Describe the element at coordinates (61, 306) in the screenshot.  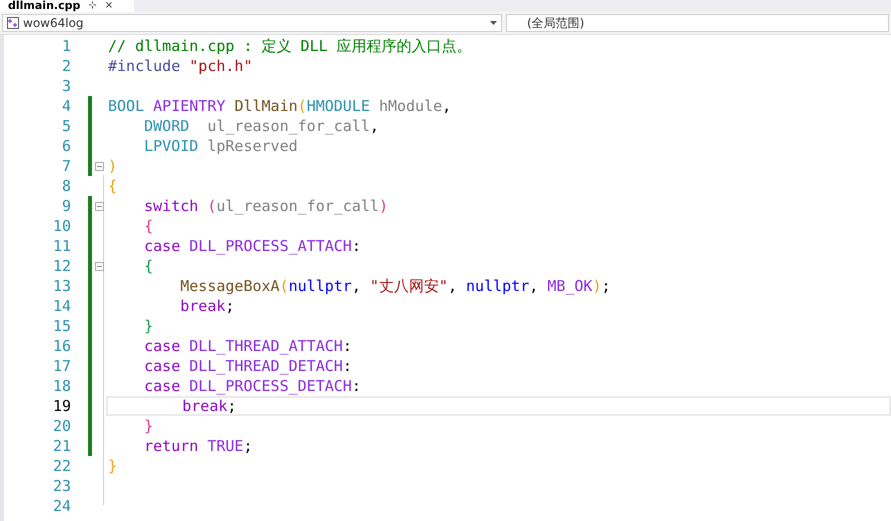
I see `line-number: 14` at that location.